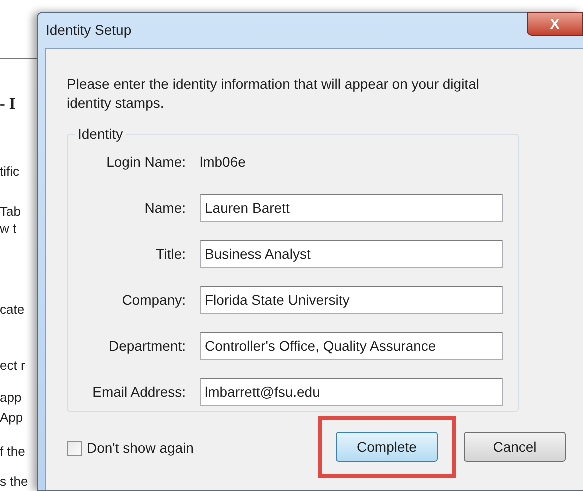  I want to click on text-field: Controller's Office, Quality Assurance, so click(351, 346).